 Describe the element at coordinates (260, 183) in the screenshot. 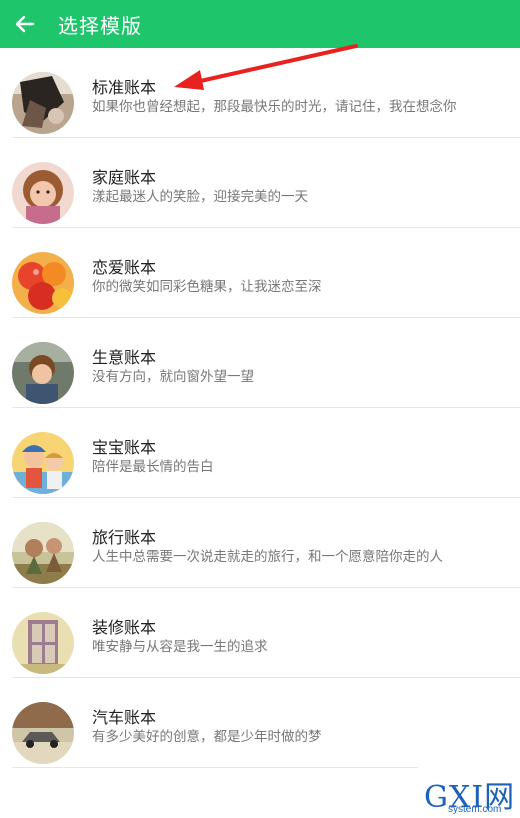

I see `template-item-family: 家庭账本 漾起最迷人的笑脸，迎接完美的一天` at that location.